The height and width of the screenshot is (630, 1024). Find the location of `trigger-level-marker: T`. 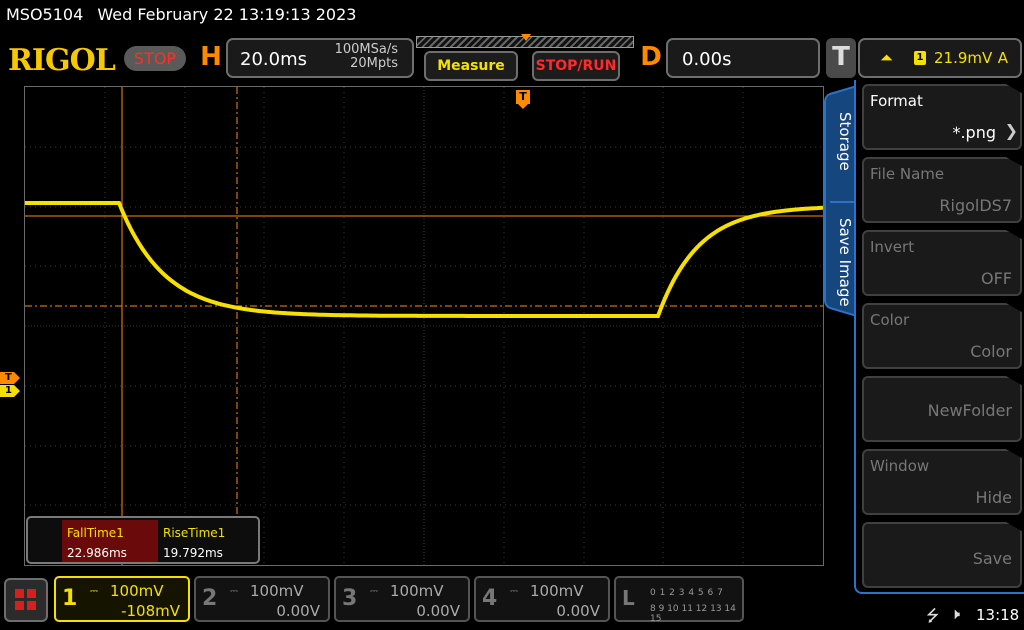

trigger-level-marker: T is located at coordinates (10, 378).